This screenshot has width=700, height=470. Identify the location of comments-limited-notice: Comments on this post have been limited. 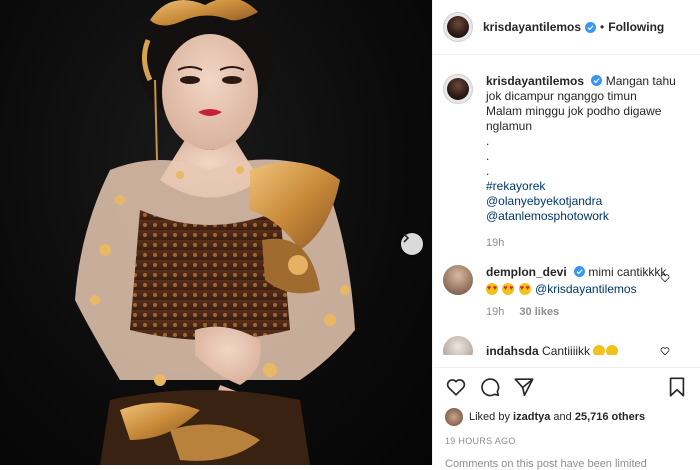
(546, 464).